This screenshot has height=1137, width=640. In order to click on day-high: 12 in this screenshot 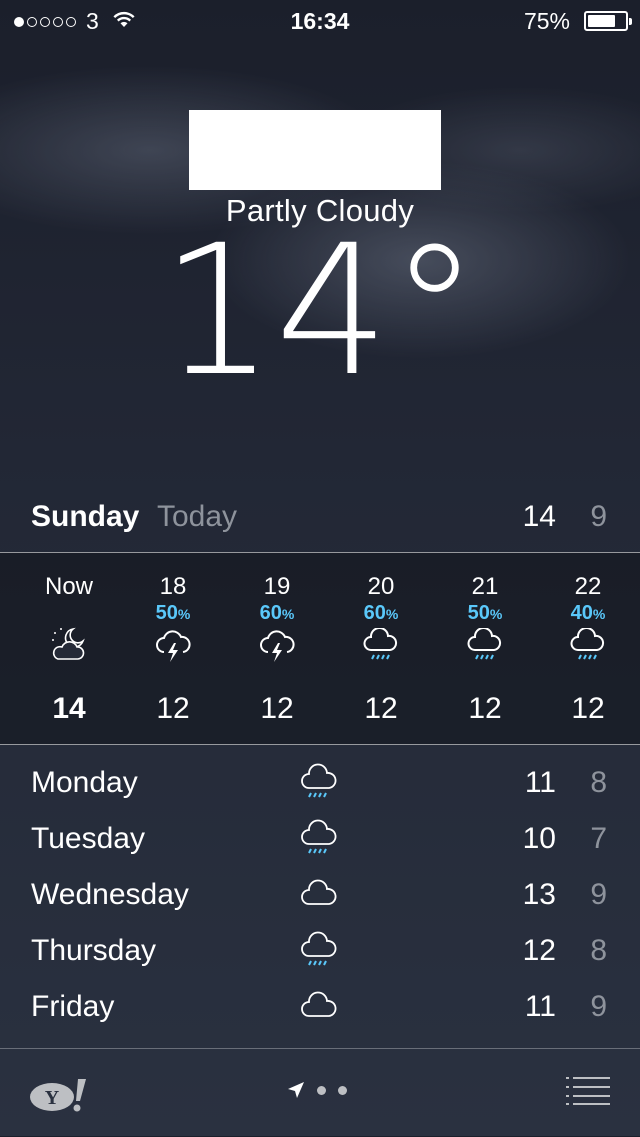, I will do `click(539, 950)`.